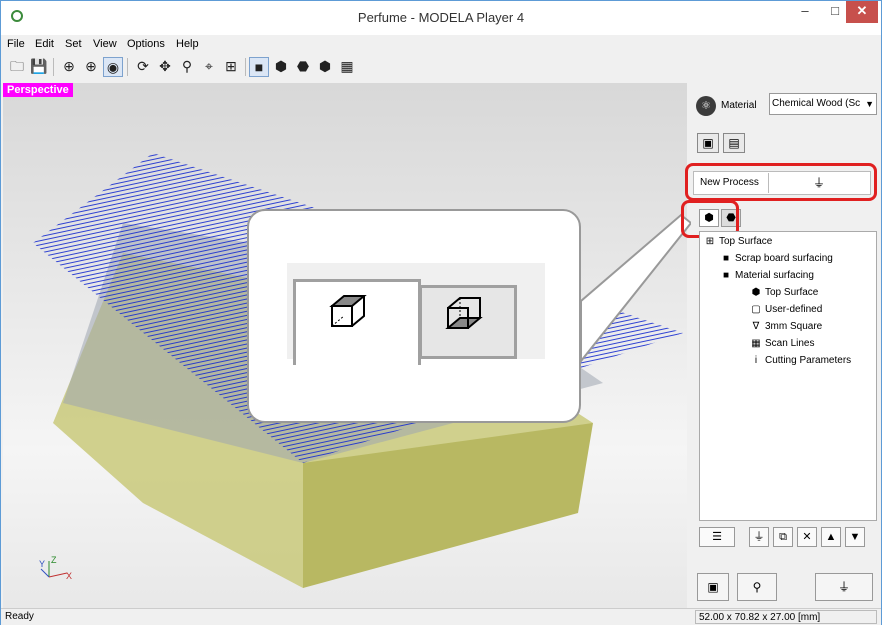  Describe the element at coordinates (17, 67) in the screenshot. I see `new-icon: 🗀` at that location.